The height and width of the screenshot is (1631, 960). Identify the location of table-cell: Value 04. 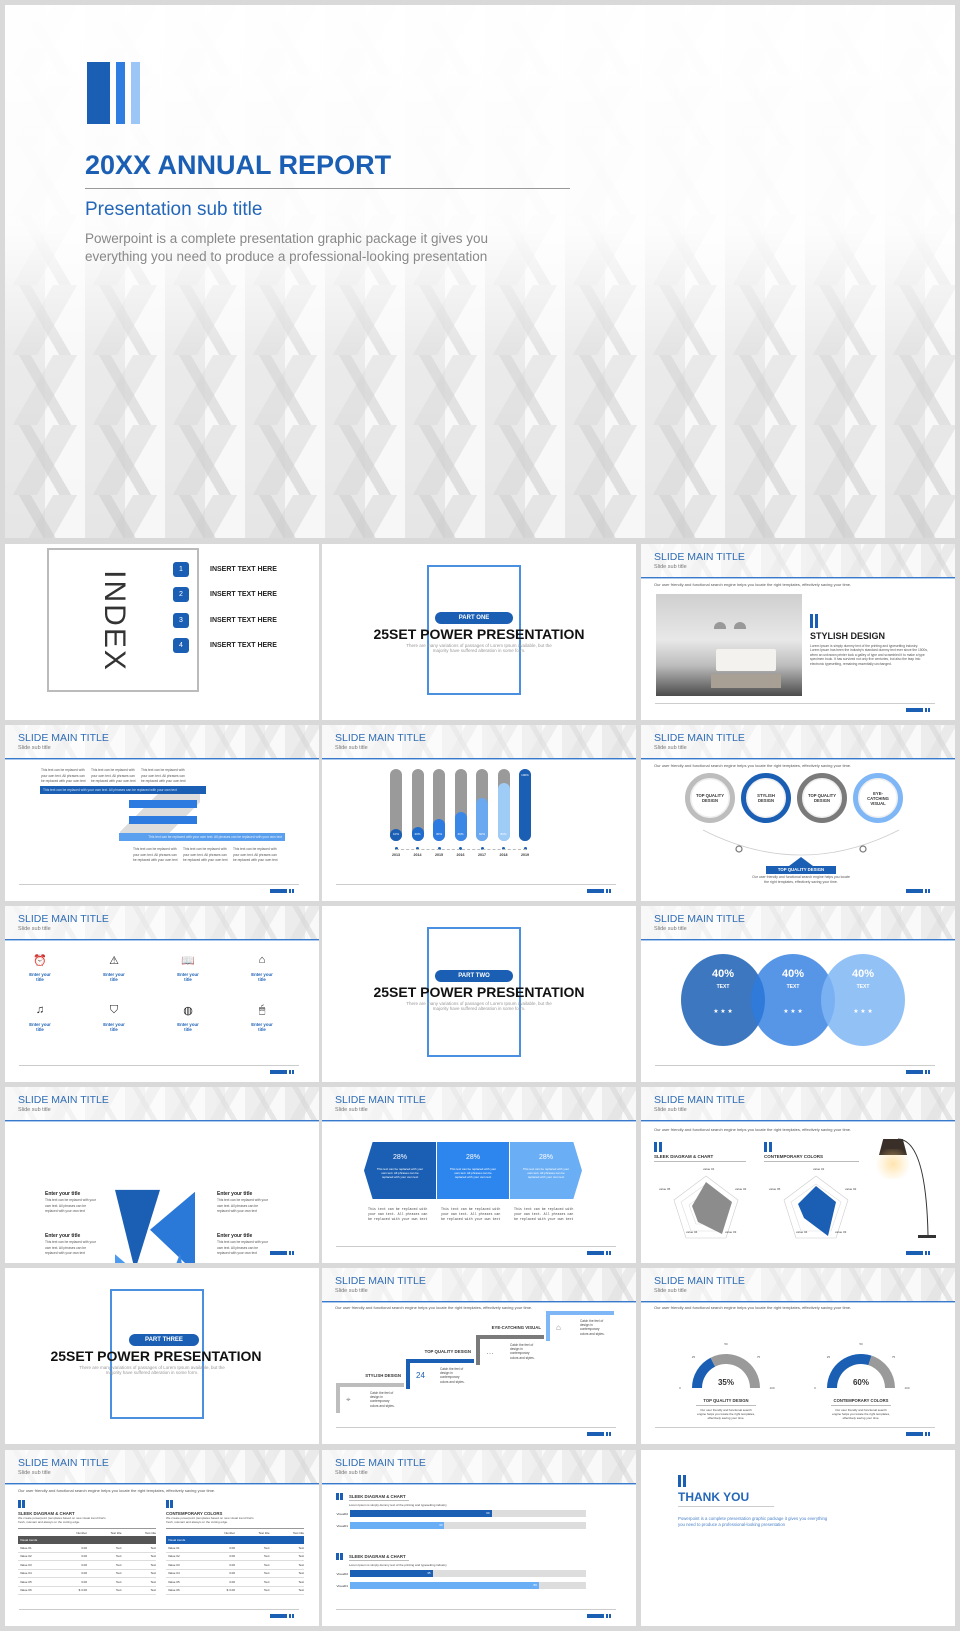
(26, 1573).